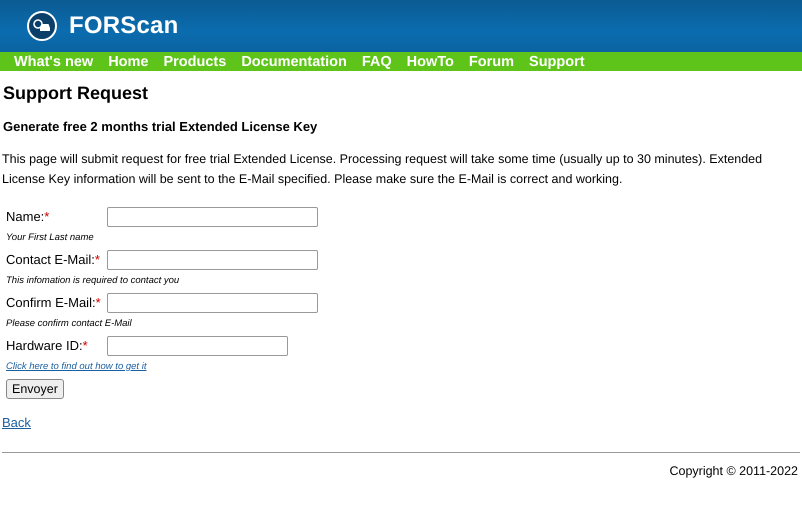 The image size is (802, 509). What do you see at coordinates (557, 62) in the screenshot?
I see `nav-link: Support` at bounding box center [557, 62].